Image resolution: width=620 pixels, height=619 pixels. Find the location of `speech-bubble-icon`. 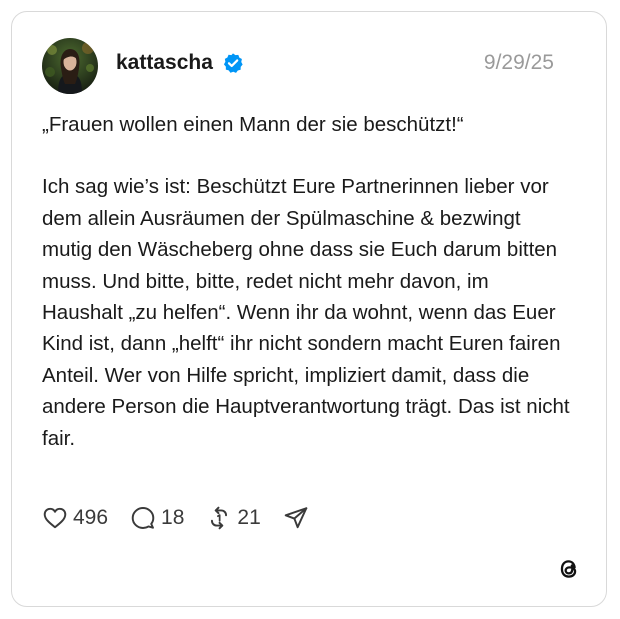

speech-bubble-icon is located at coordinates (143, 518).